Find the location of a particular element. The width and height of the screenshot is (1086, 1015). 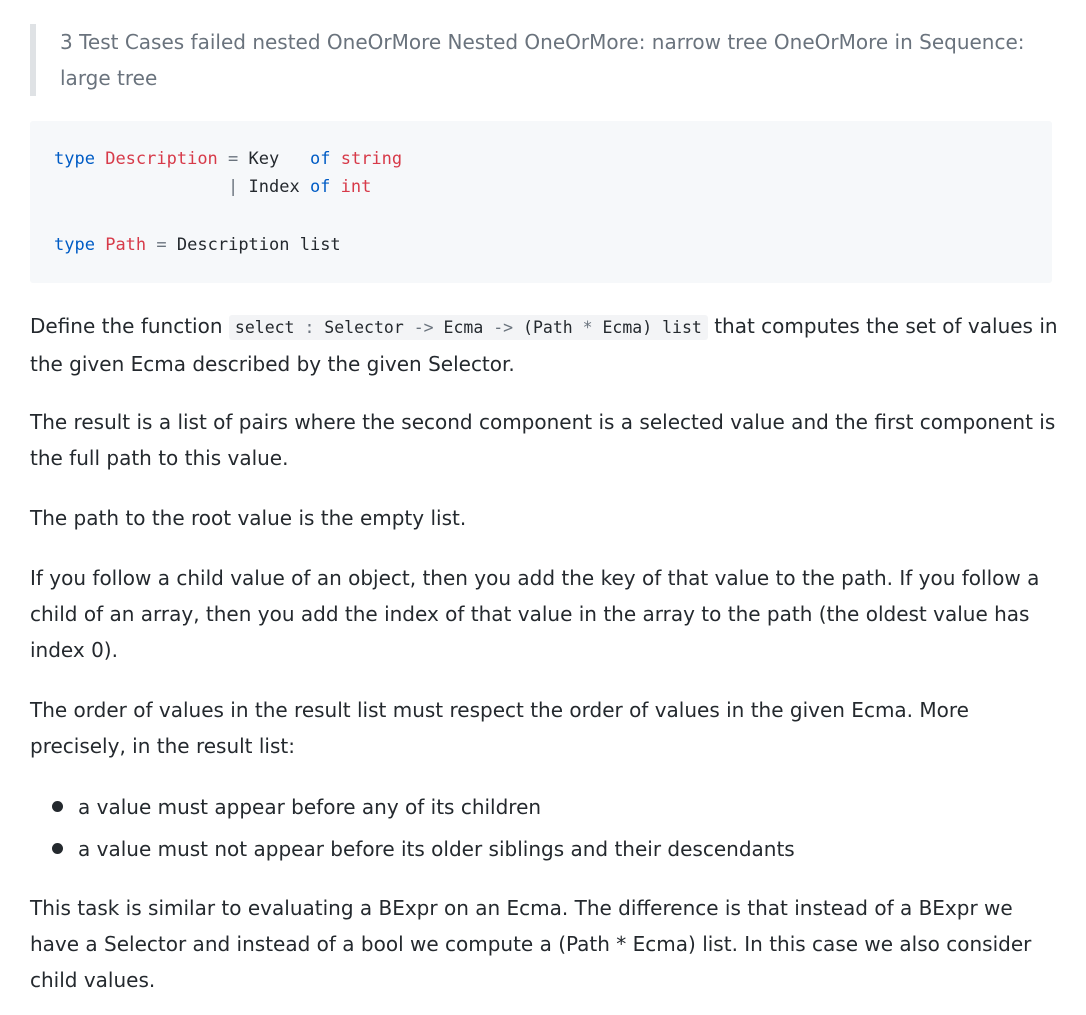

code-colon: : is located at coordinates (309, 327).